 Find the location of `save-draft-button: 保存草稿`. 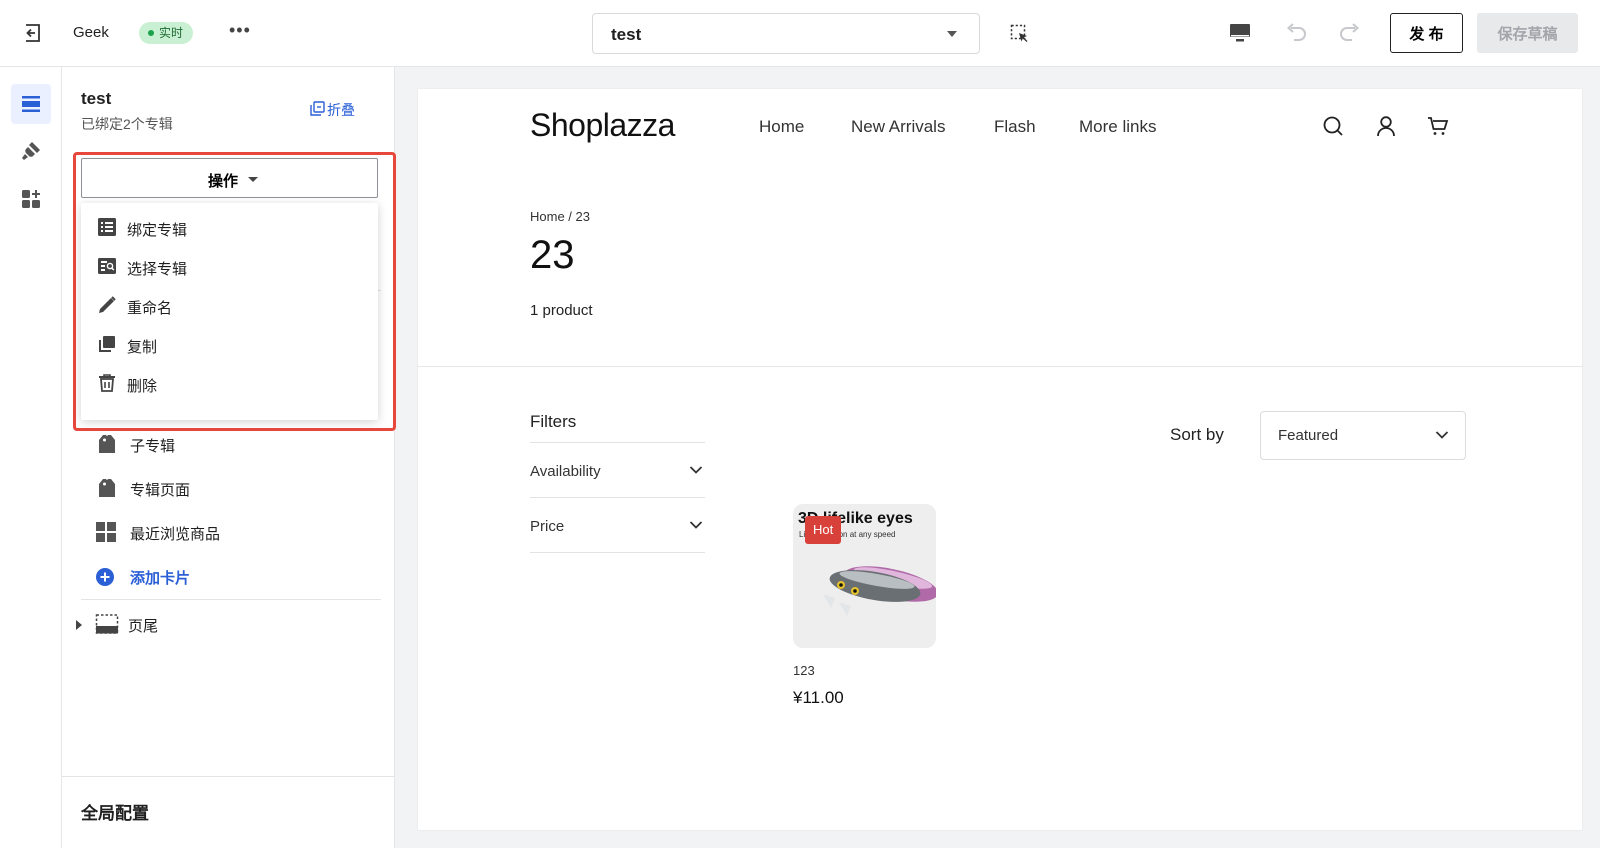

save-draft-button: 保存草稿 is located at coordinates (1527, 33).